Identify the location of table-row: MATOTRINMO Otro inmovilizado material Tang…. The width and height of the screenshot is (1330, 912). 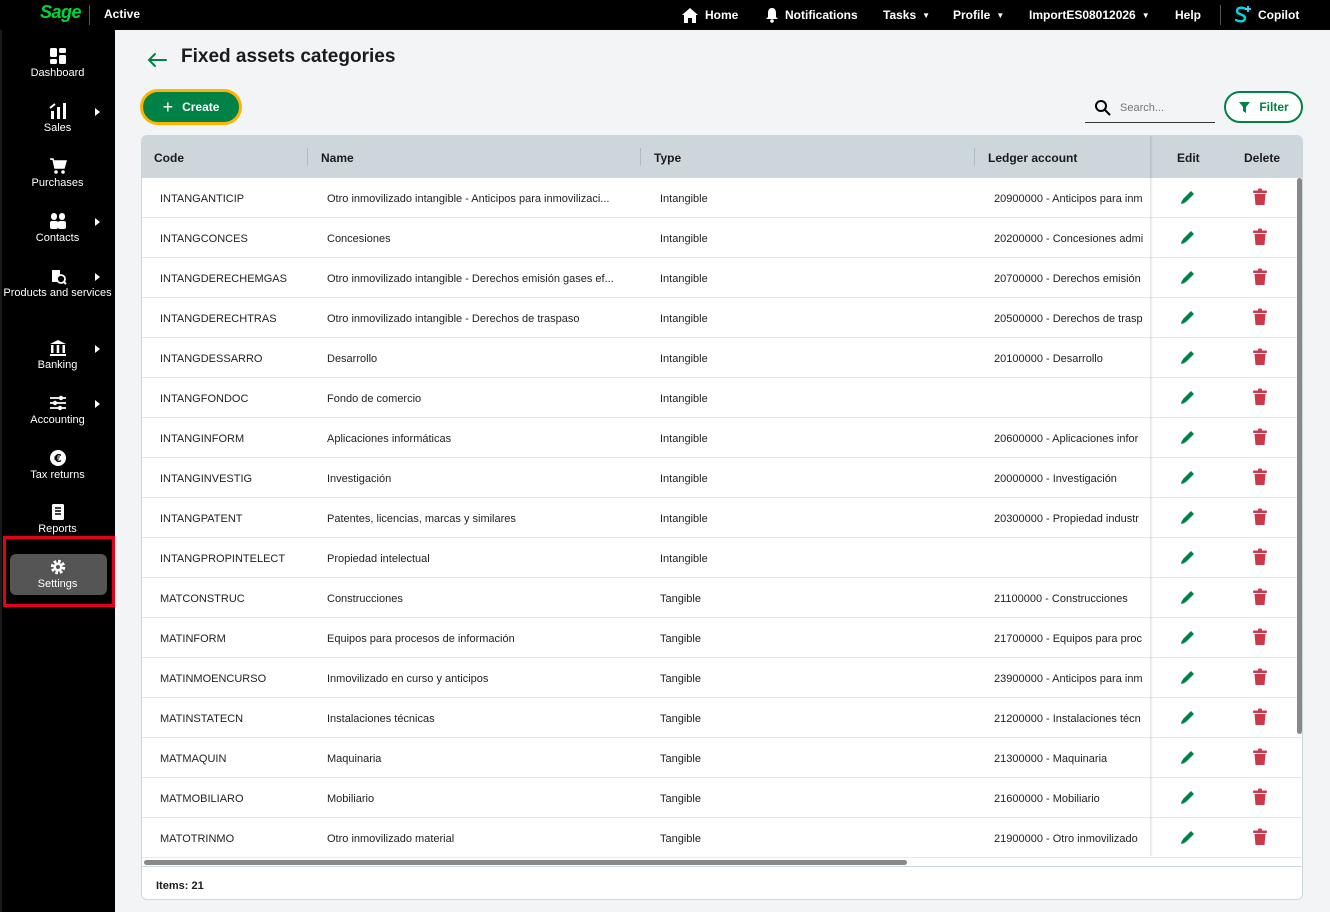
(722, 838).